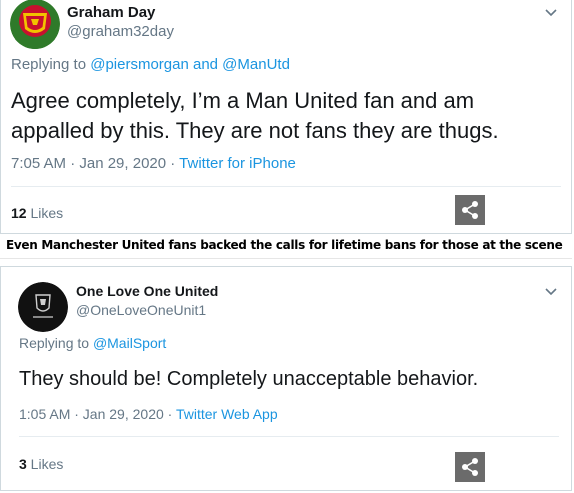 Image resolution: width=574 pixels, height=493 pixels. Describe the element at coordinates (227, 414) in the screenshot. I see `tweet-source: Twitter Web App` at that location.